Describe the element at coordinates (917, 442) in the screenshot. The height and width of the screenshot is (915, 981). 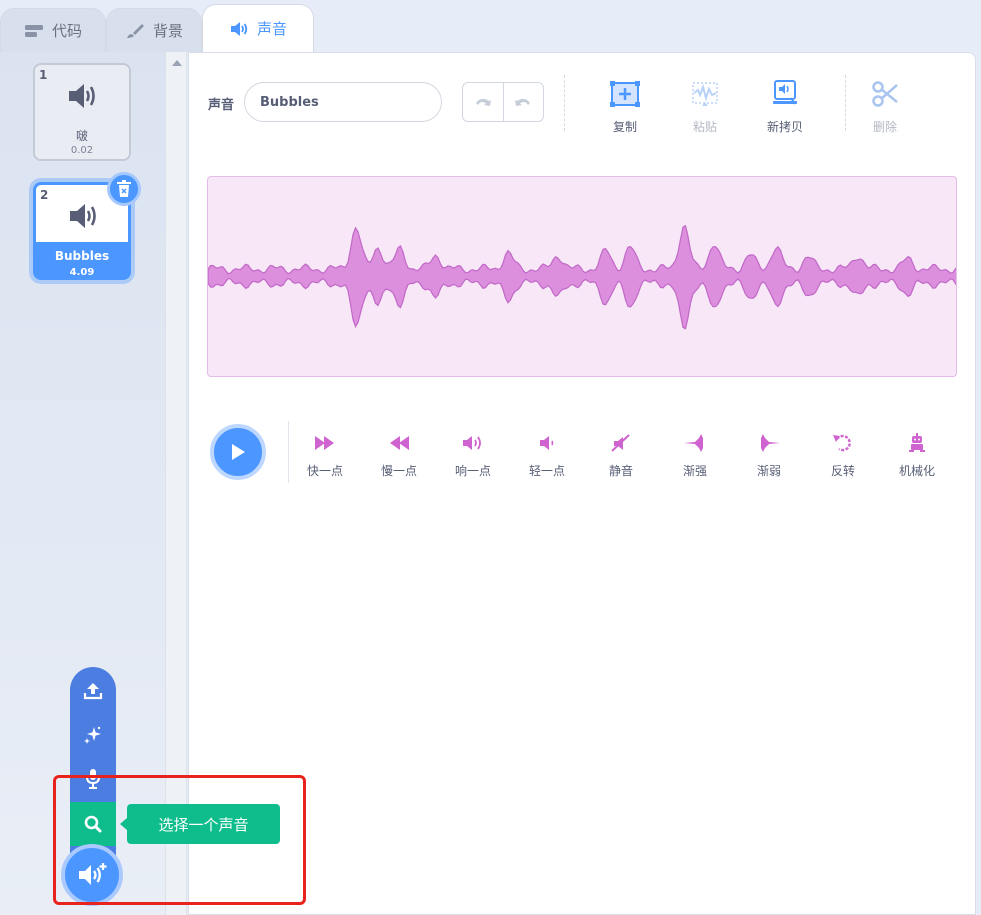
I see `robot-icon` at that location.